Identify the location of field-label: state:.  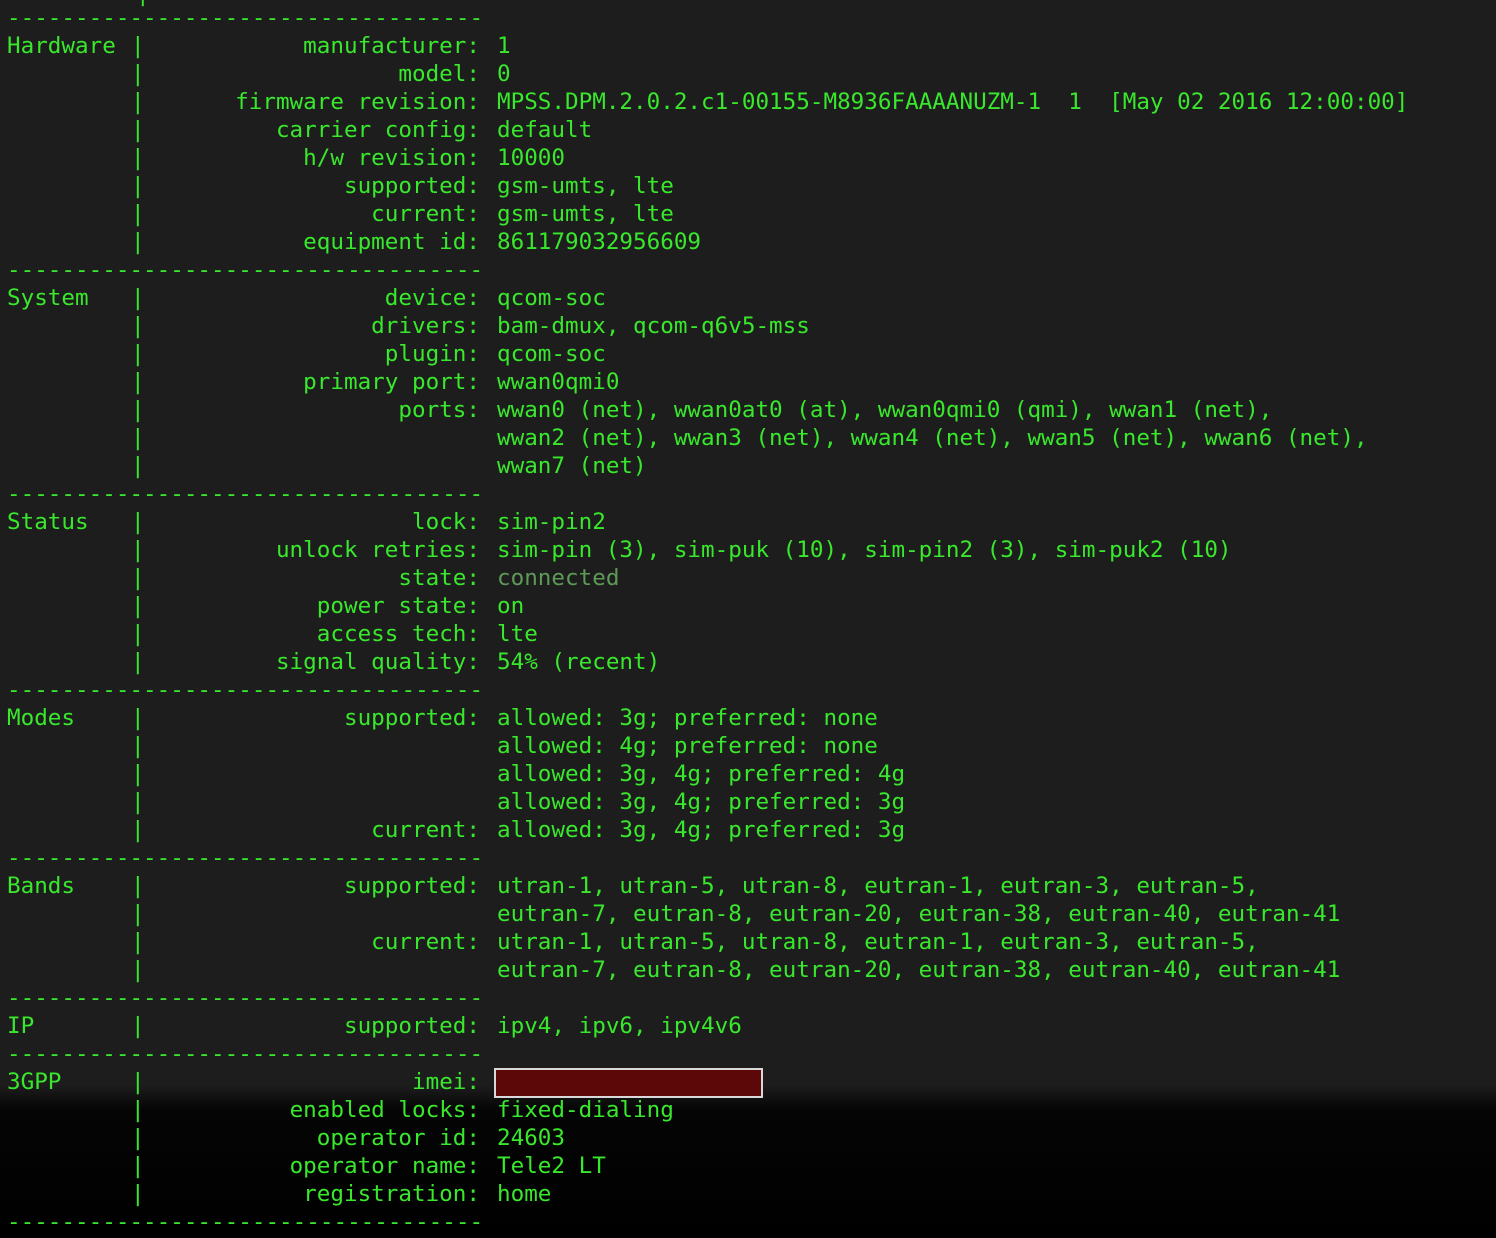
(439, 578).